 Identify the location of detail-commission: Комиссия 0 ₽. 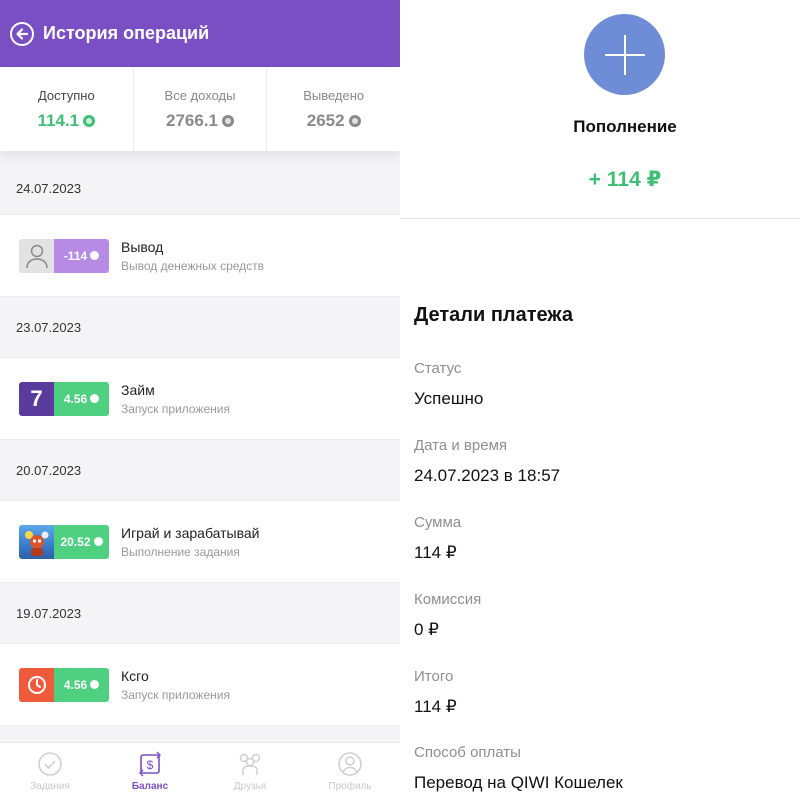
(447, 615).